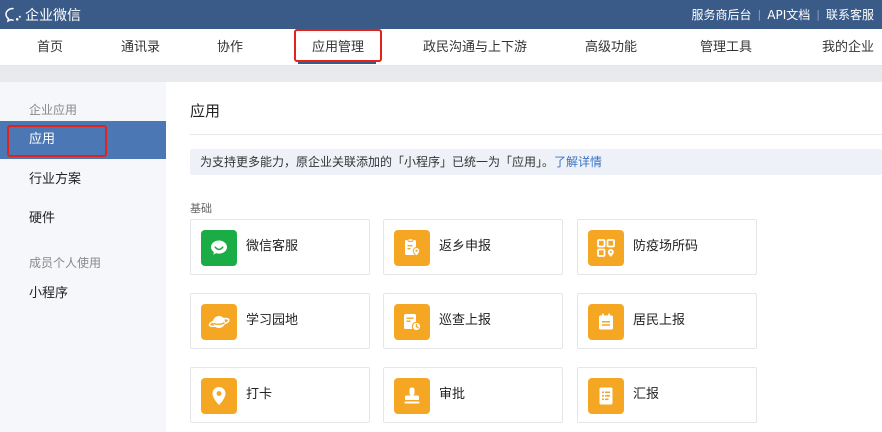  What do you see at coordinates (83, 294) in the screenshot?
I see `sidebar-item-mini-programs: 小程序` at bounding box center [83, 294].